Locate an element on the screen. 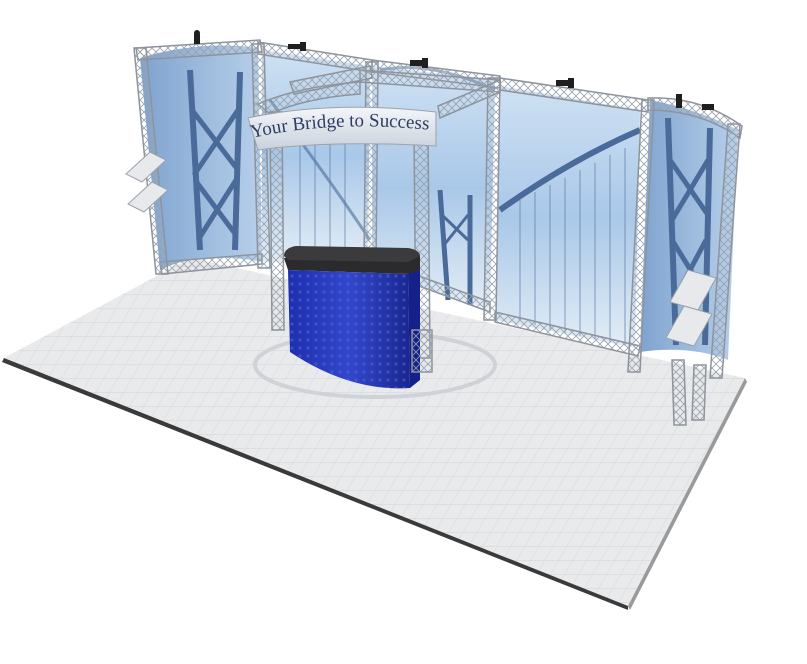 This screenshot has height=664, width=807. arch-base-leg is located at coordinates (422, 351).